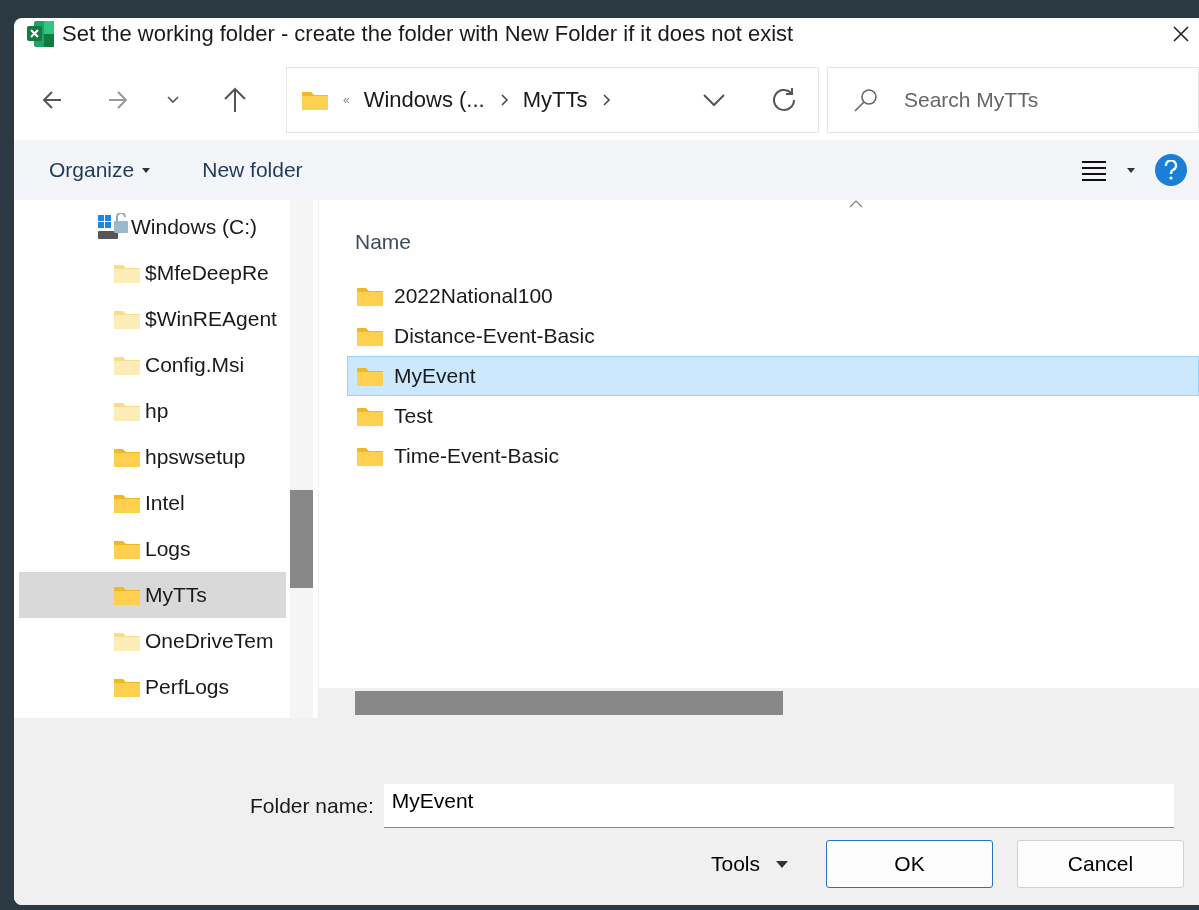 The width and height of the screenshot is (1199, 910). What do you see at coordinates (152, 411) in the screenshot?
I see `tree-item: hp` at bounding box center [152, 411].